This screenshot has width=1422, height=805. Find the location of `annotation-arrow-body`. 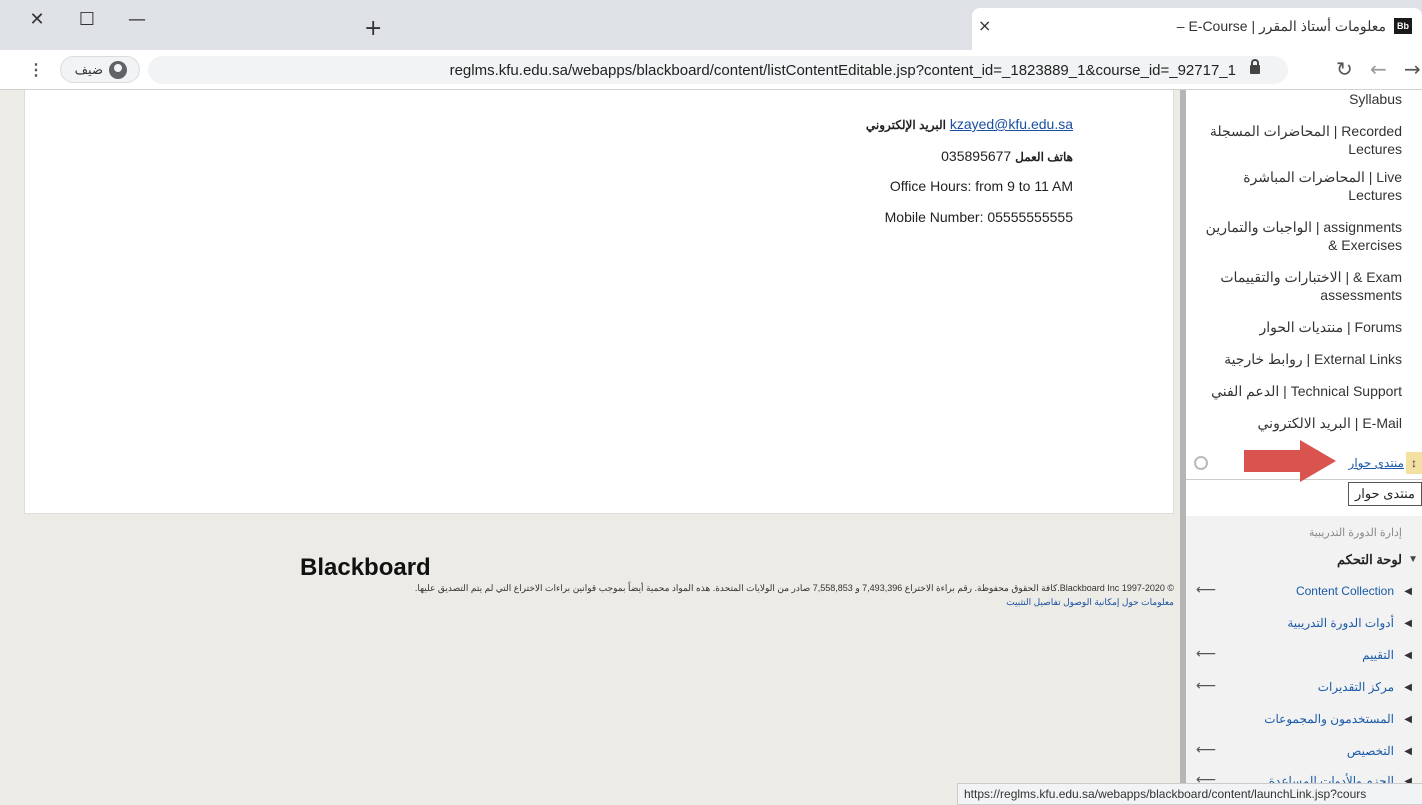

annotation-arrow-body is located at coordinates (1274, 461).